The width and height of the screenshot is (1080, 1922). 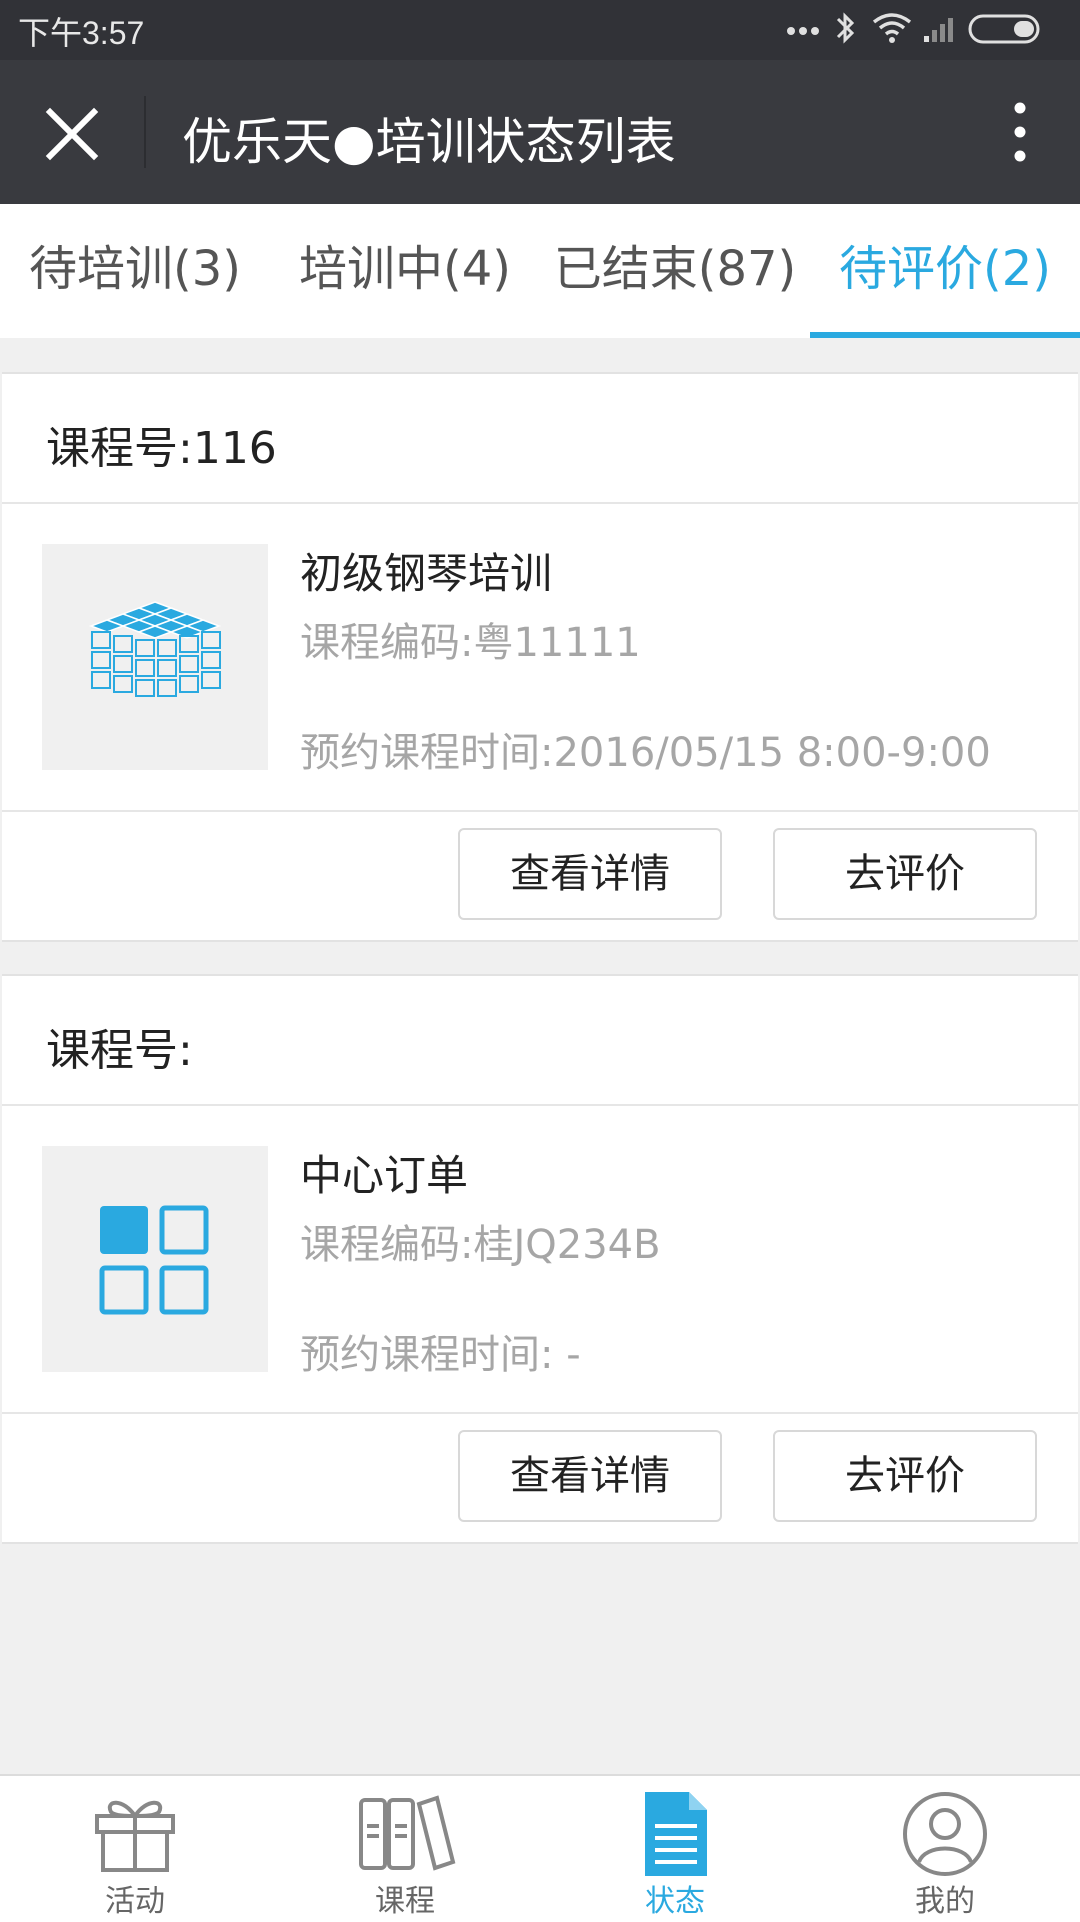 I want to click on nav-item-activities: 活动, so click(x=135, y=1849).